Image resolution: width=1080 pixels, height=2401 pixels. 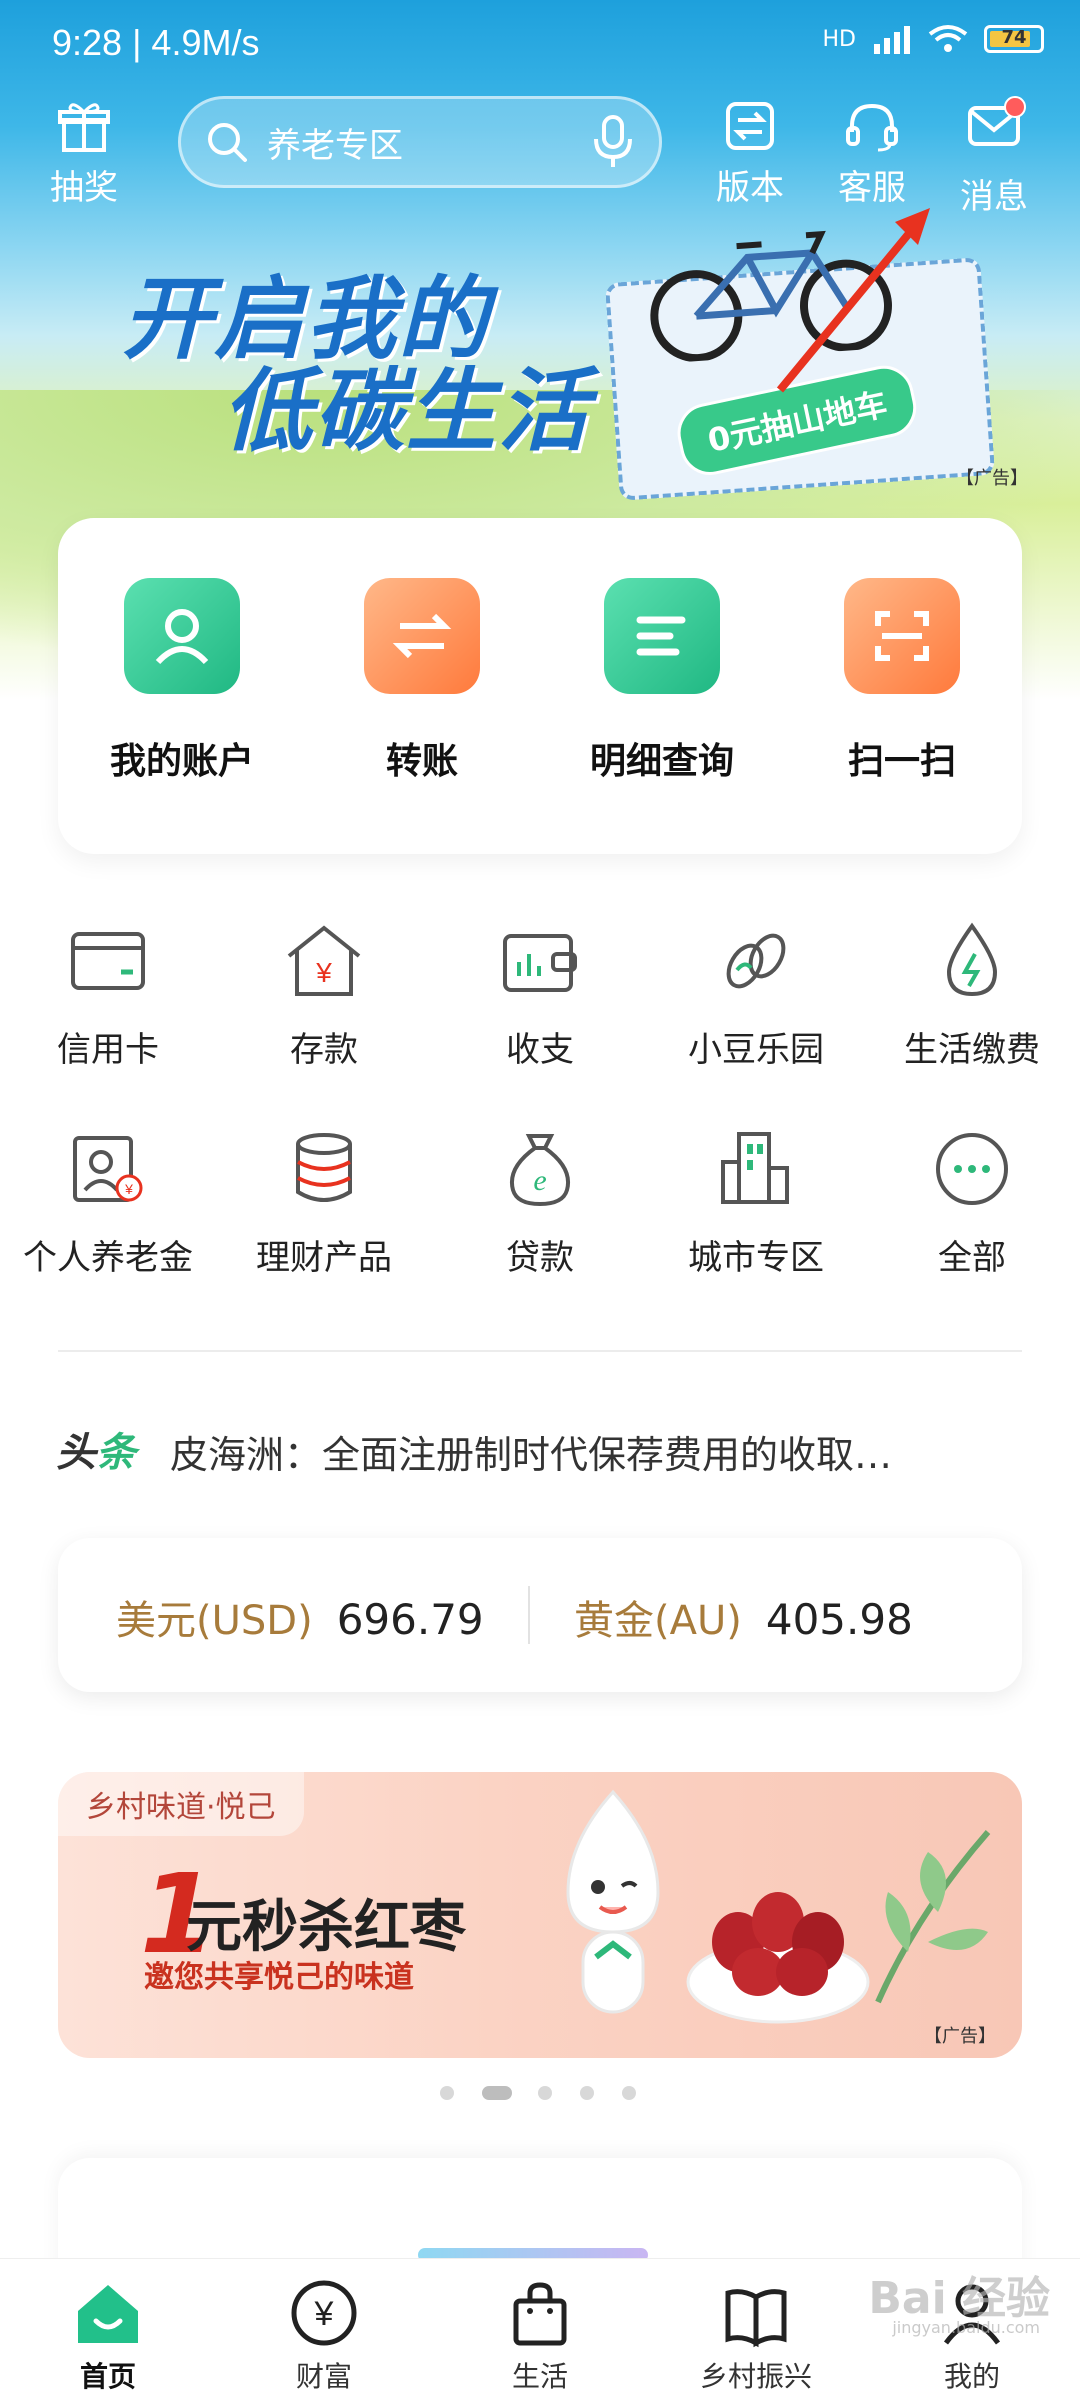 What do you see at coordinates (756, 961) in the screenshot?
I see `bean-icon` at bounding box center [756, 961].